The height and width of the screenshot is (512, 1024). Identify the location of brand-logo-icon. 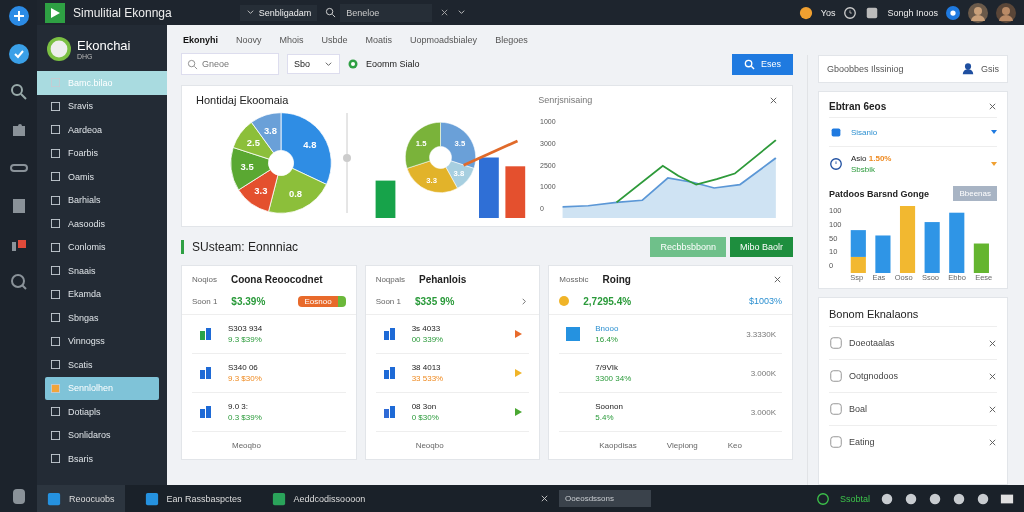
(59, 49).